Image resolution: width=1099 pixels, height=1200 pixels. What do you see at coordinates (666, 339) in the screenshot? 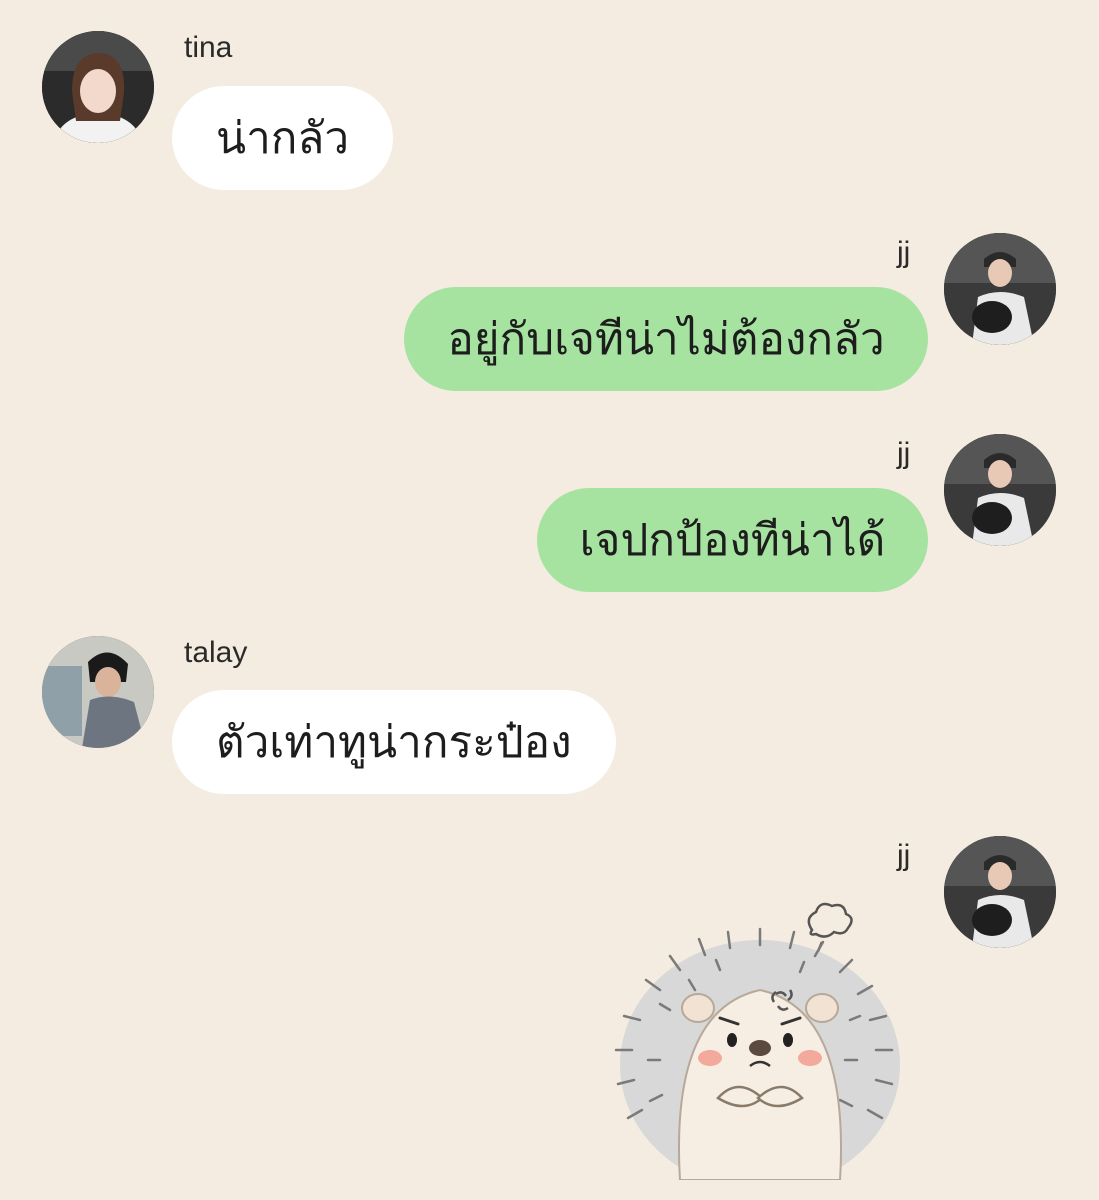
I see `message-bubble: อยู่กับเจทีน่าไม่ต้องกลัว` at bounding box center [666, 339].